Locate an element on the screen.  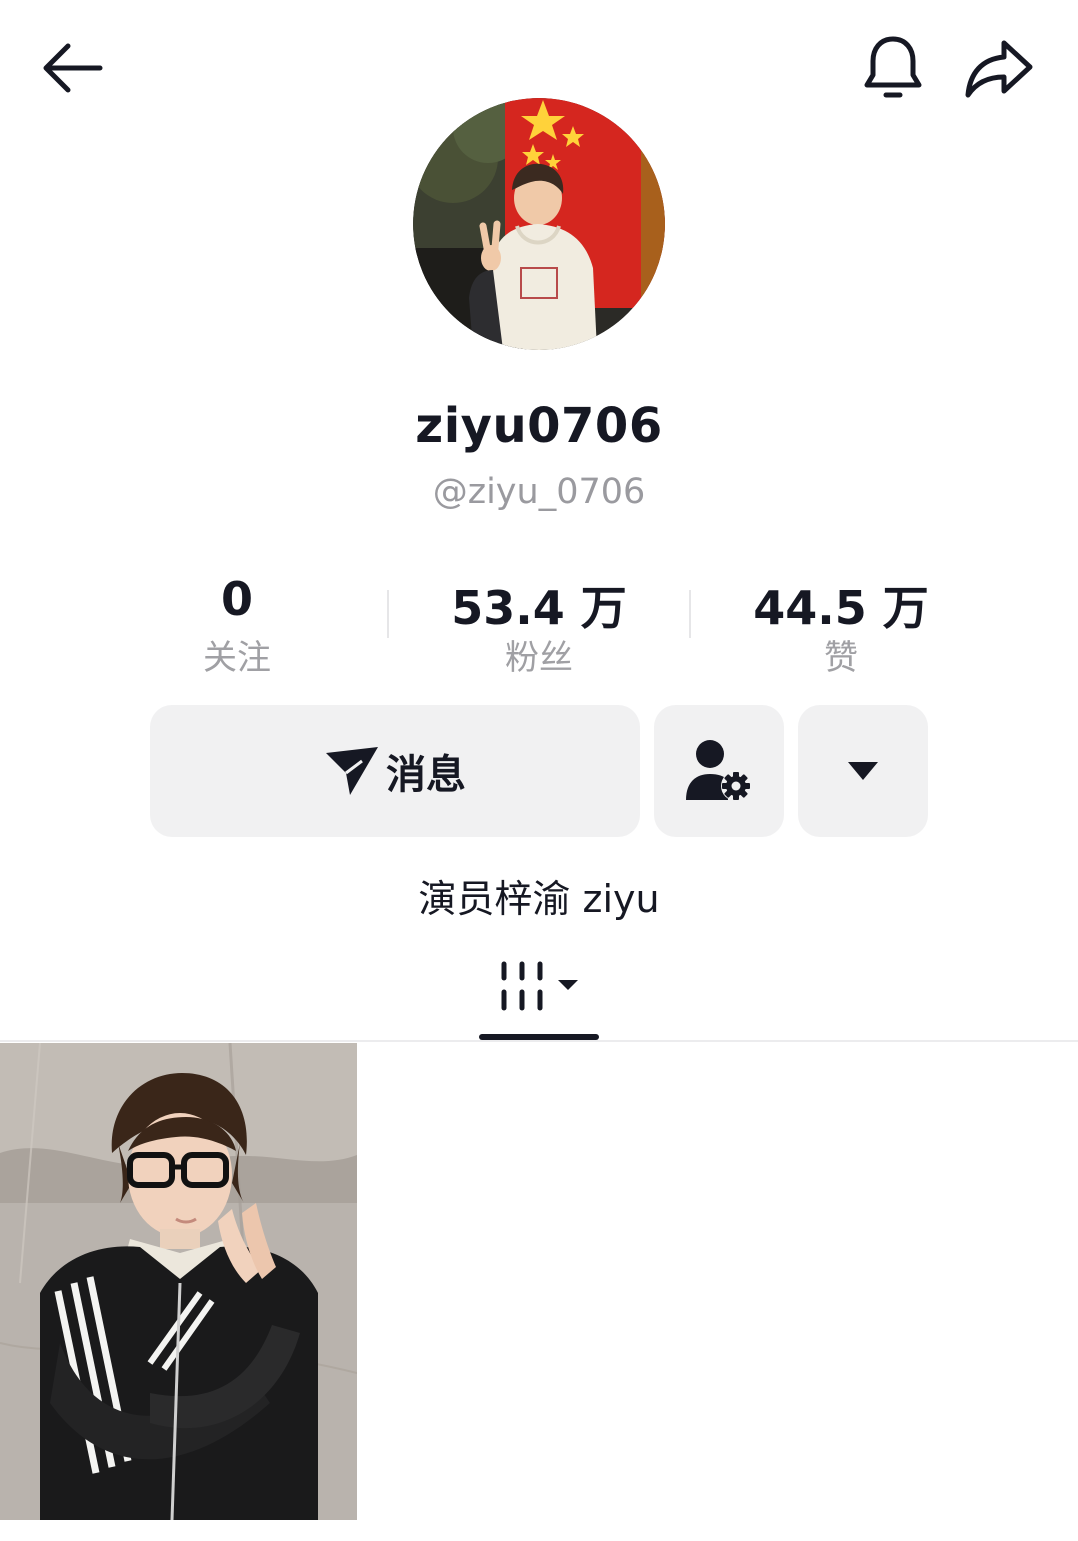
message-button-label: 消息 is located at coordinates (426, 775).